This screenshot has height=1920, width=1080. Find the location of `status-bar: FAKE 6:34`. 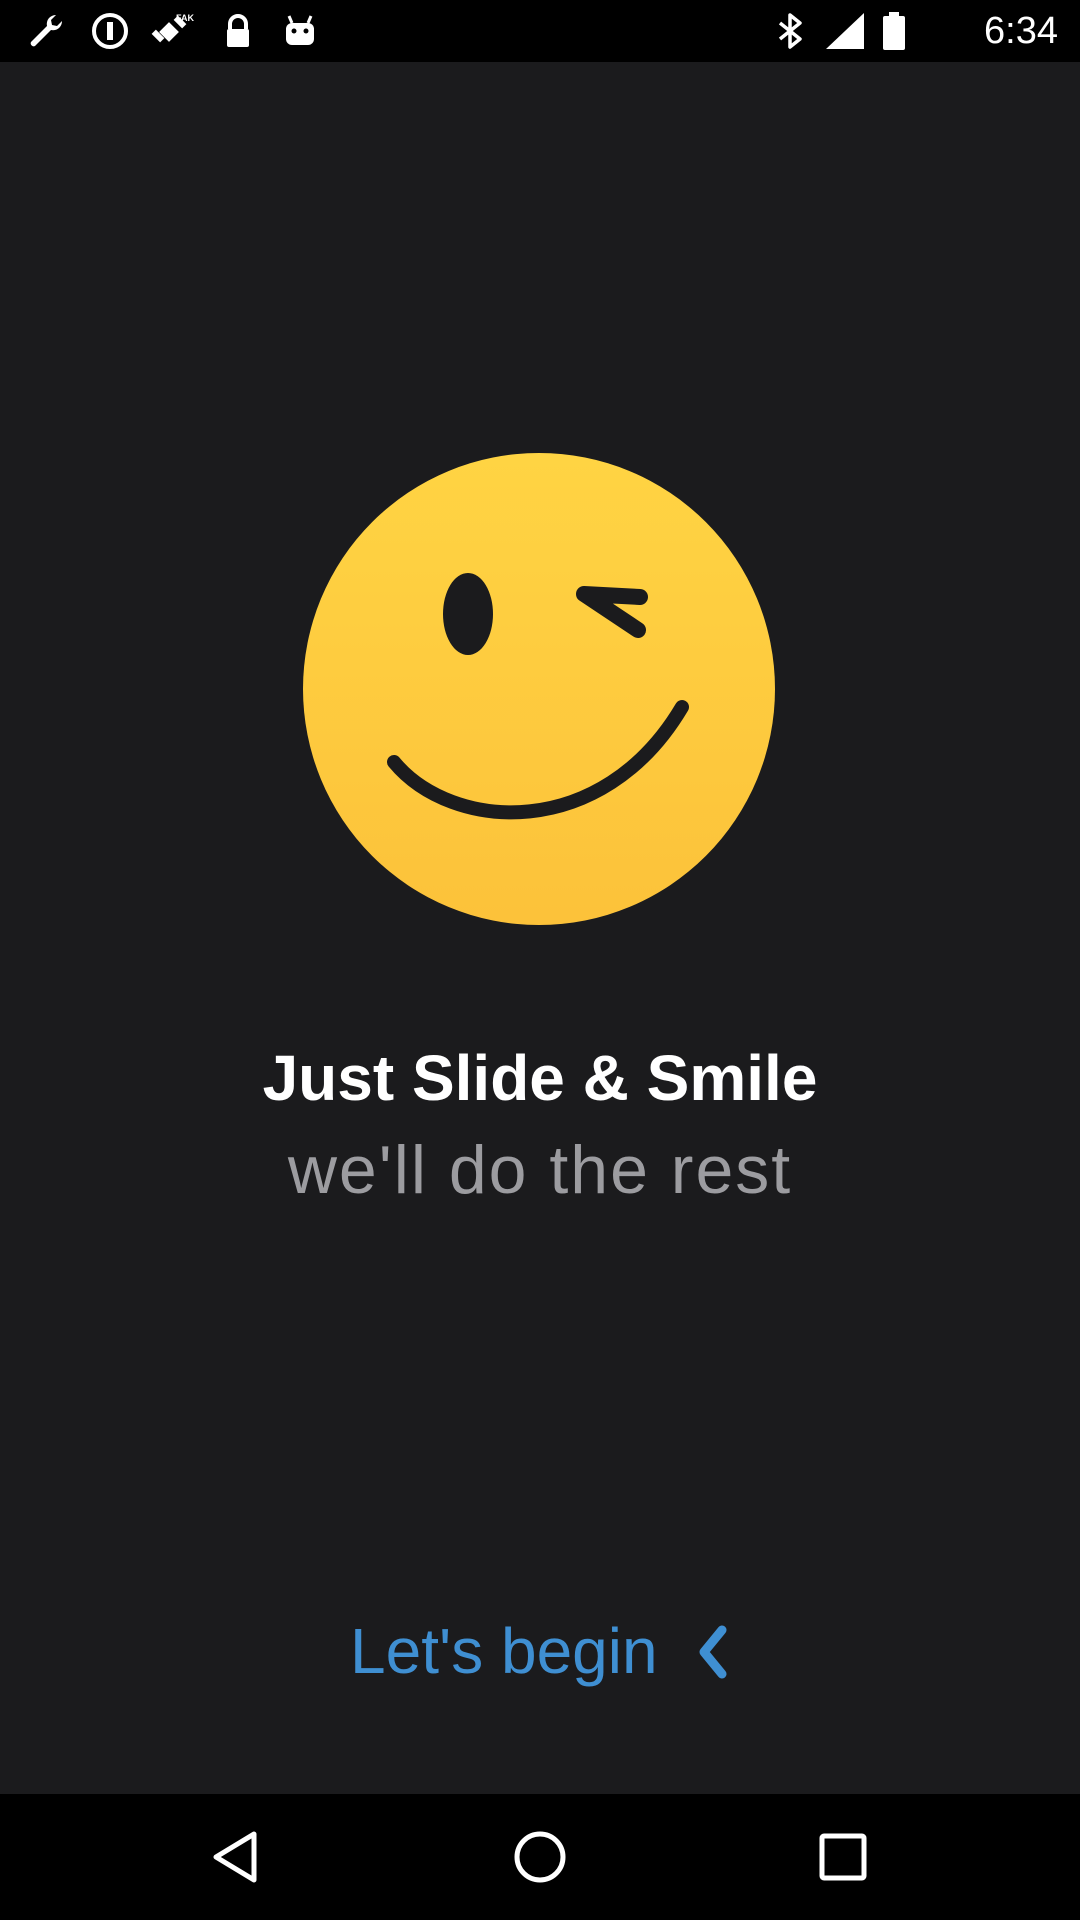

status-bar: FAKE 6:34 is located at coordinates (540, 31).